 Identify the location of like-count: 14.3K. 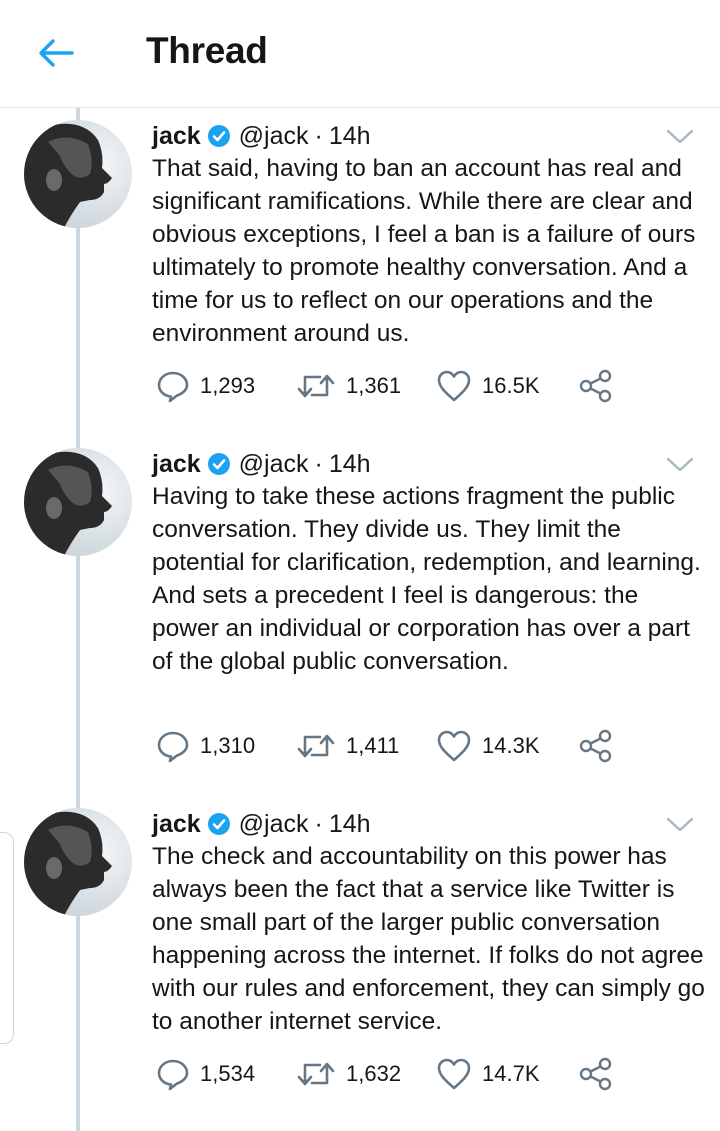
(511, 745).